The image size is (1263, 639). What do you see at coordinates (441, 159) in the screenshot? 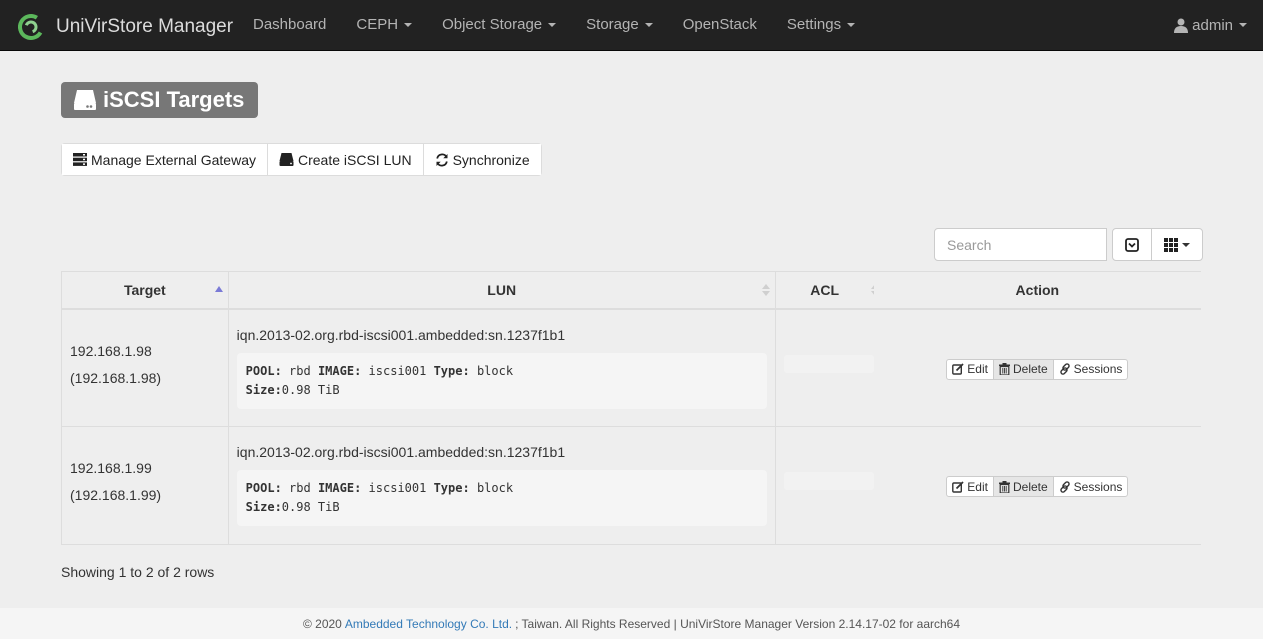
I see `refresh-icon` at bounding box center [441, 159].